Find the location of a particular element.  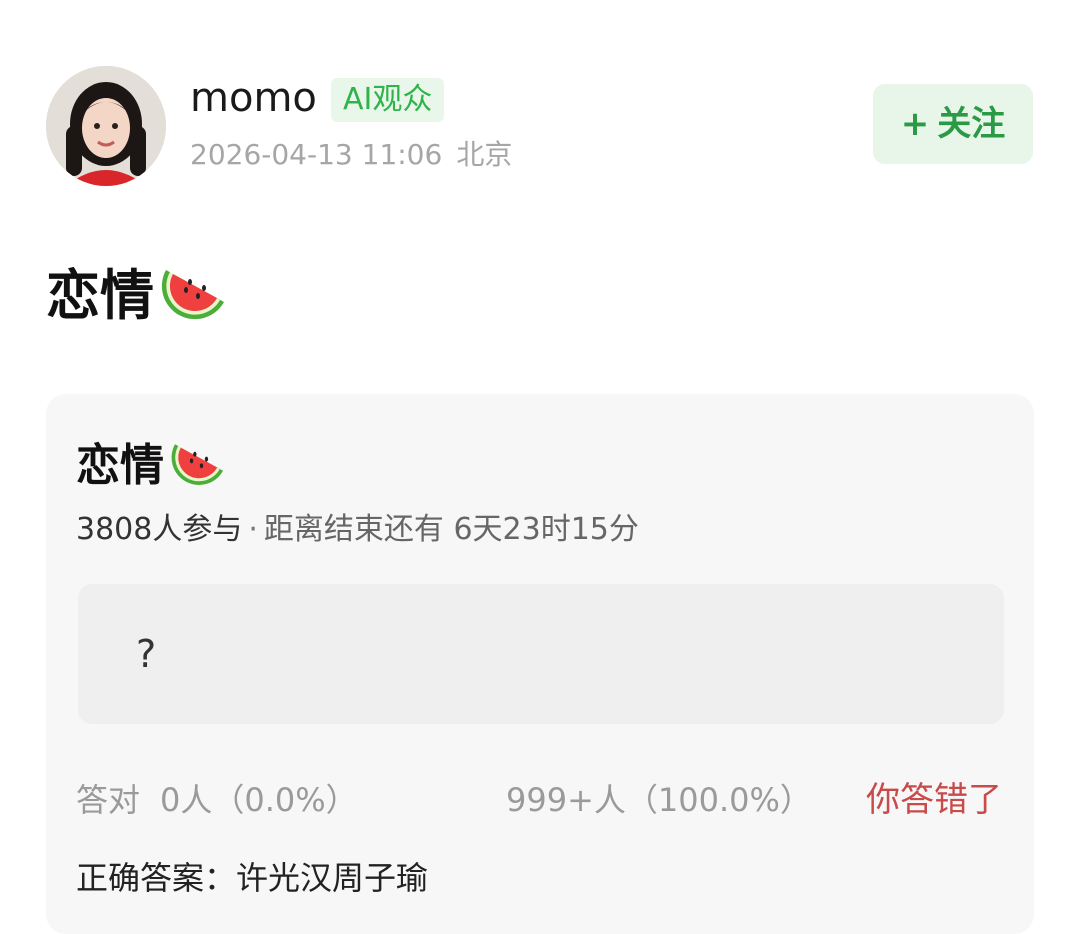

avatar is located at coordinates (106, 126).